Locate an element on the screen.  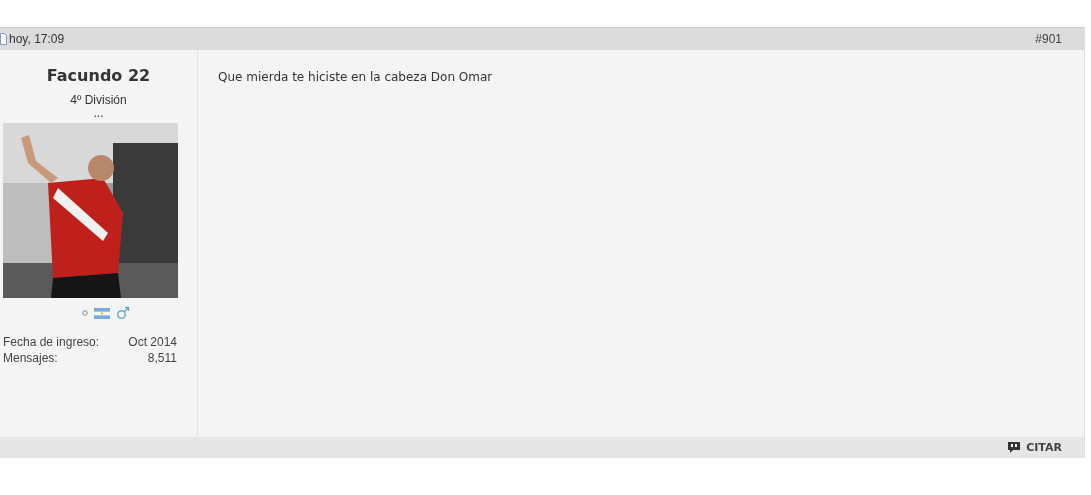
quote-button: CITAR is located at coordinates (1034, 447).